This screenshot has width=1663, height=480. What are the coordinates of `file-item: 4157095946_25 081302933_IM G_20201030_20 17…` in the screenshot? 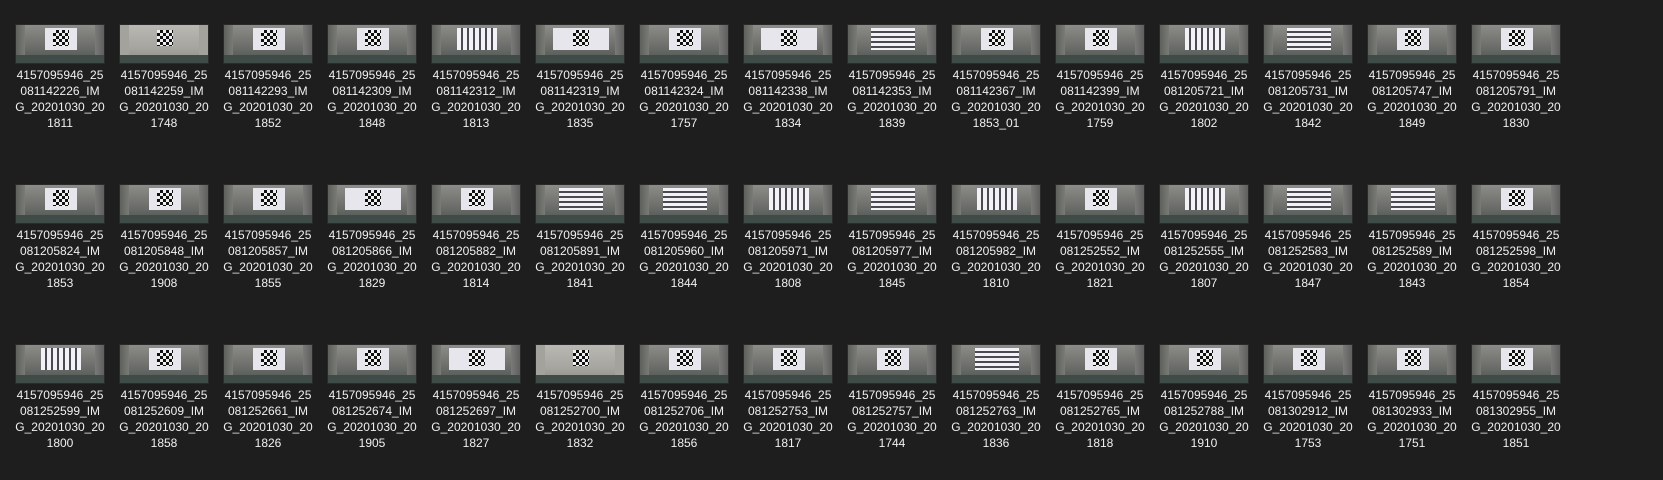 It's located at (1412, 397).